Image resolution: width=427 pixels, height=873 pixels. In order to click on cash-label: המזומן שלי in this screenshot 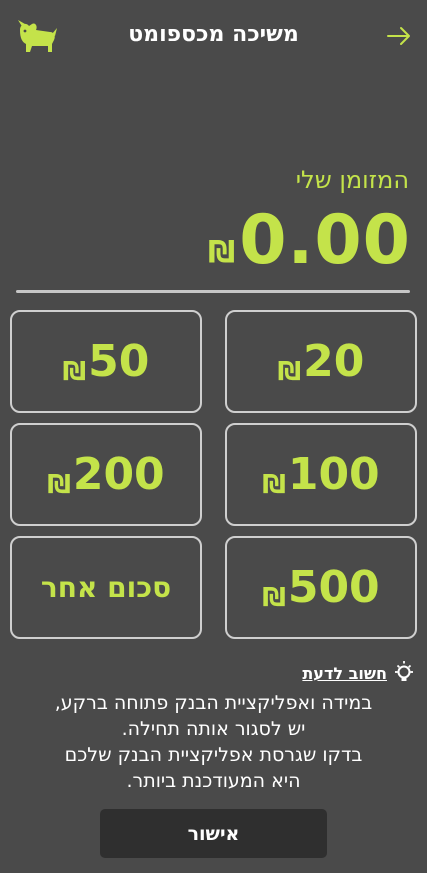, I will do `click(352, 180)`.